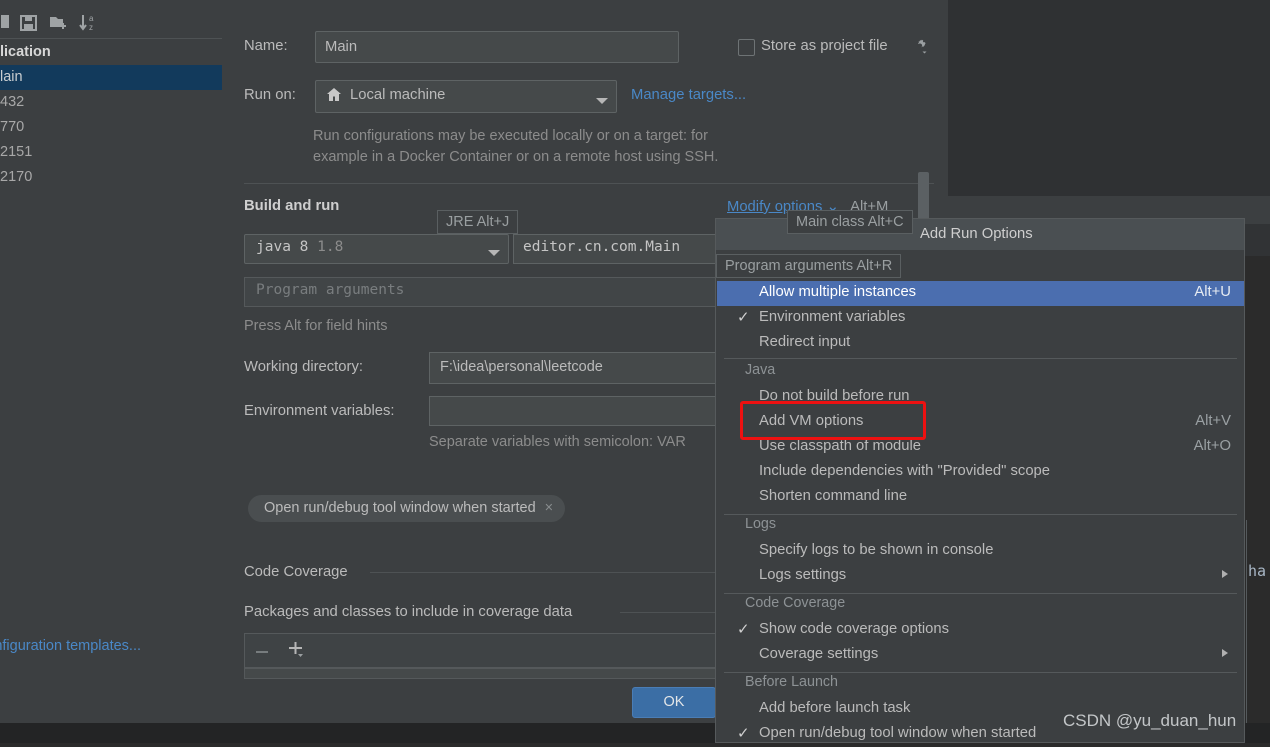  What do you see at coordinates (297, 650) in the screenshot?
I see `plus-icon` at bounding box center [297, 650].